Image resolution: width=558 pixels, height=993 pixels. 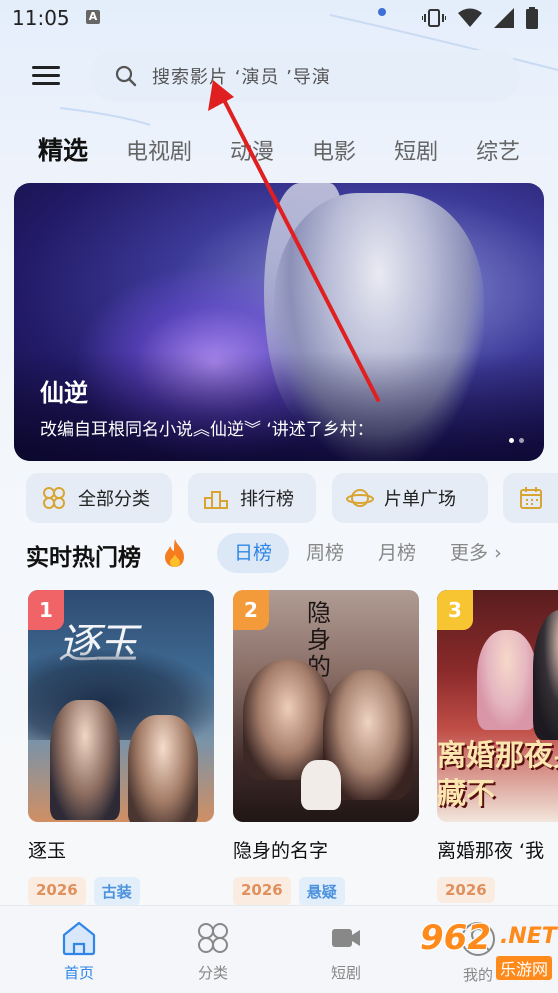 I want to click on rank-badge: 2, so click(x=251, y=610).